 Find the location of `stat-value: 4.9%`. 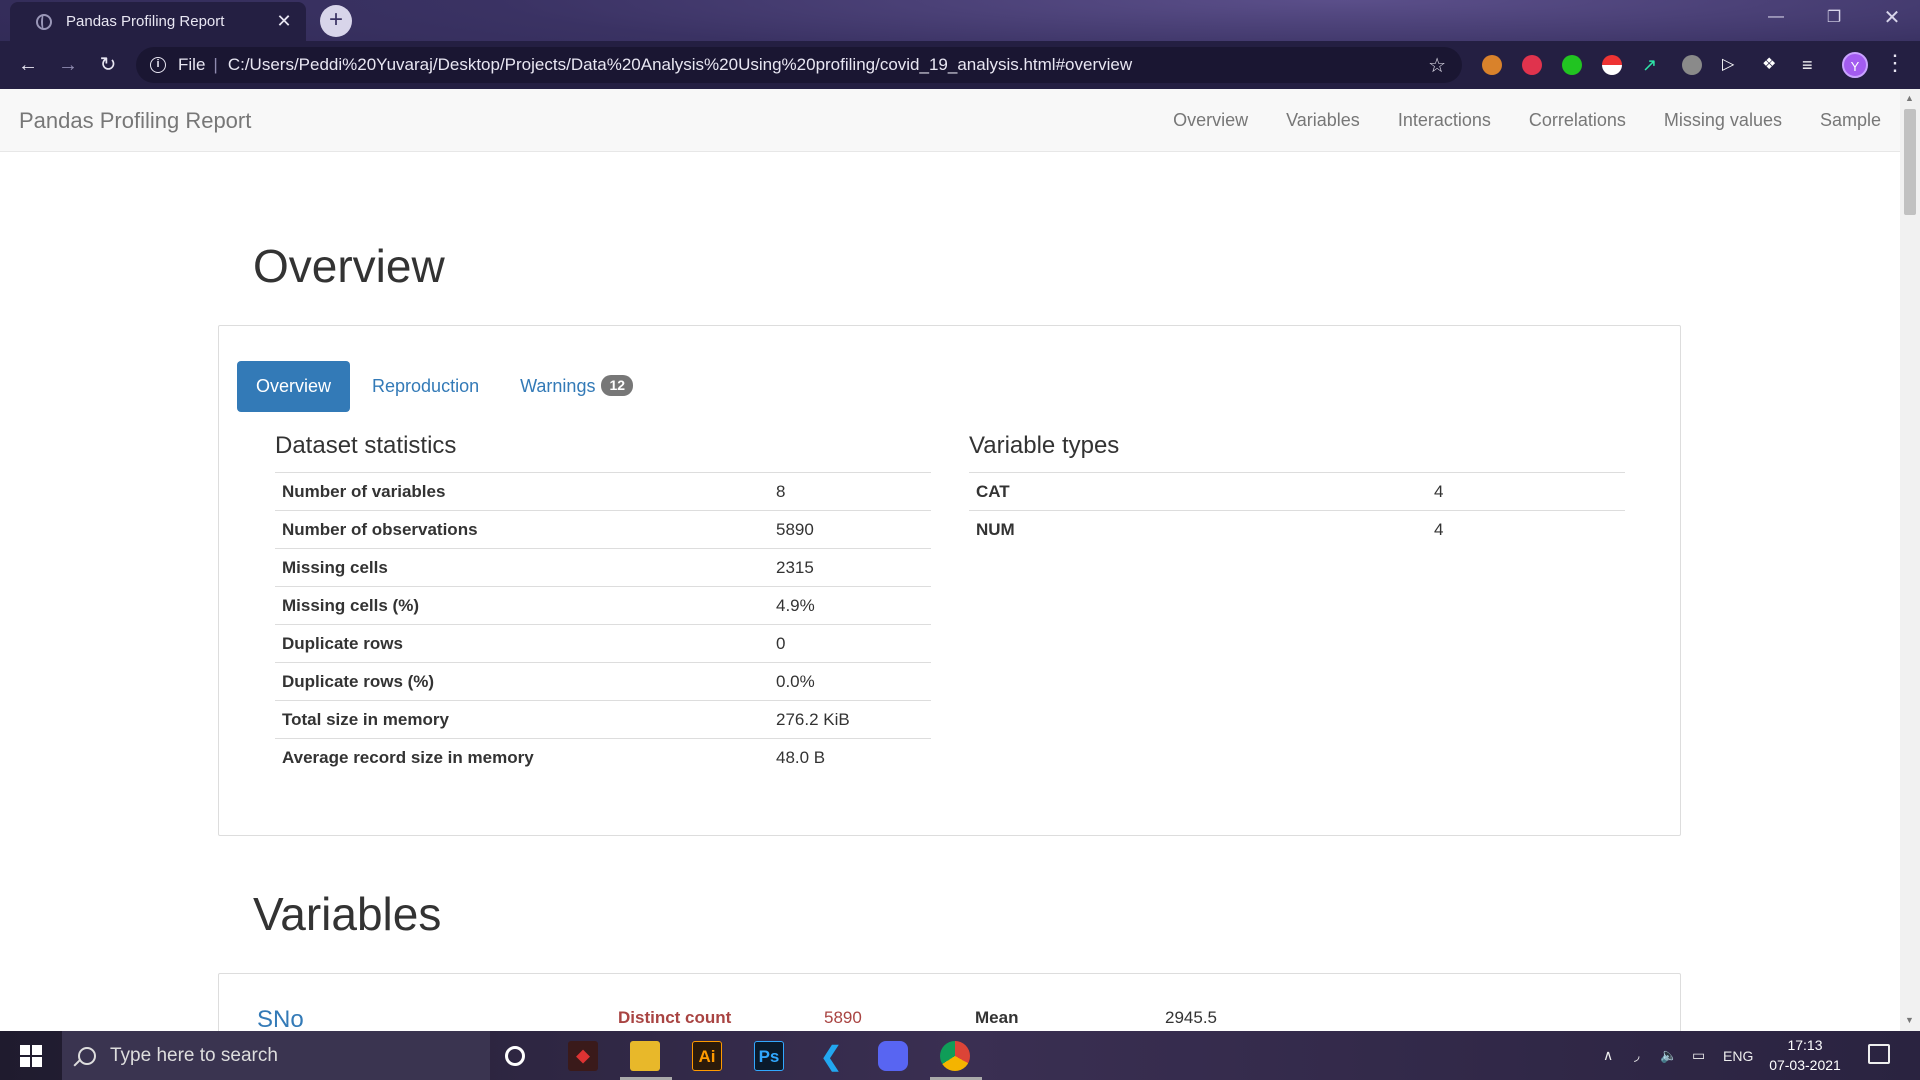

stat-value: 4.9% is located at coordinates (850, 605).